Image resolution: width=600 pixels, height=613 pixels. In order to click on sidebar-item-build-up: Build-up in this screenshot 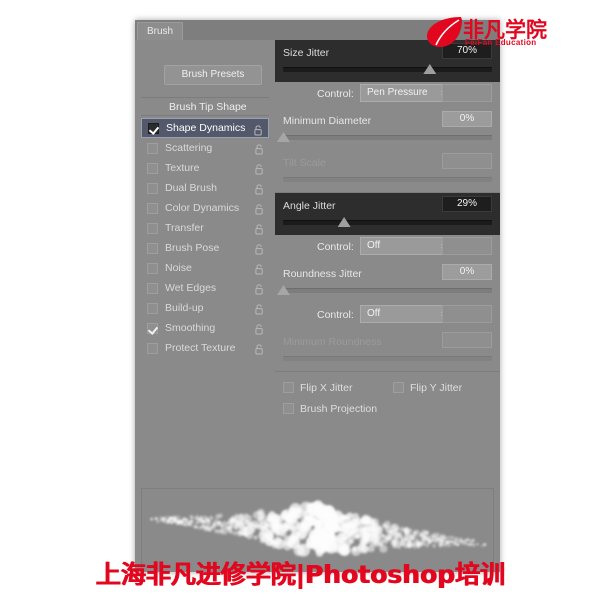, I will do `click(205, 308)`.